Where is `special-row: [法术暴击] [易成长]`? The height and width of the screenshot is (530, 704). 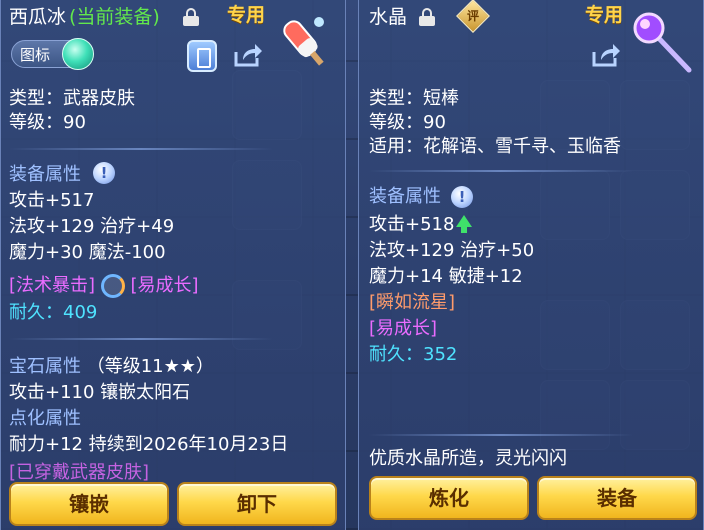
special-row: [法术暴击] [易成长] is located at coordinates (104, 286).